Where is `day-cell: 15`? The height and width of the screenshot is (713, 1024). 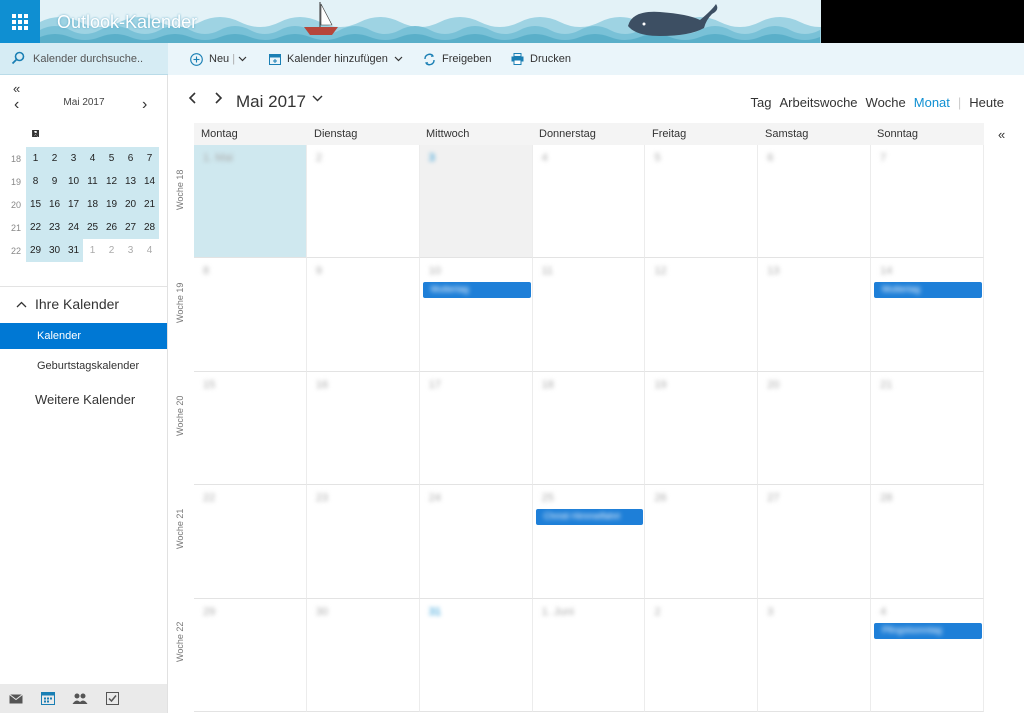 day-cell: 15 is located at coordinates (250, 428).